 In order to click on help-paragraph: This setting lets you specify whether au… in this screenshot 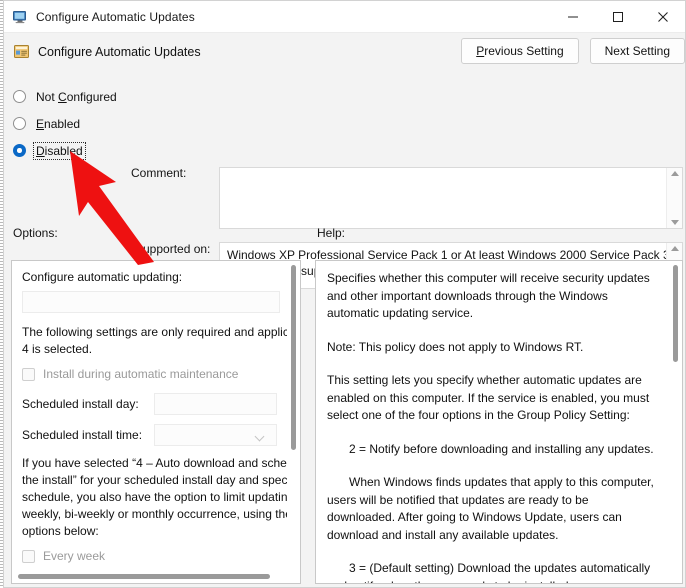, I will do `click(490, 397)`.